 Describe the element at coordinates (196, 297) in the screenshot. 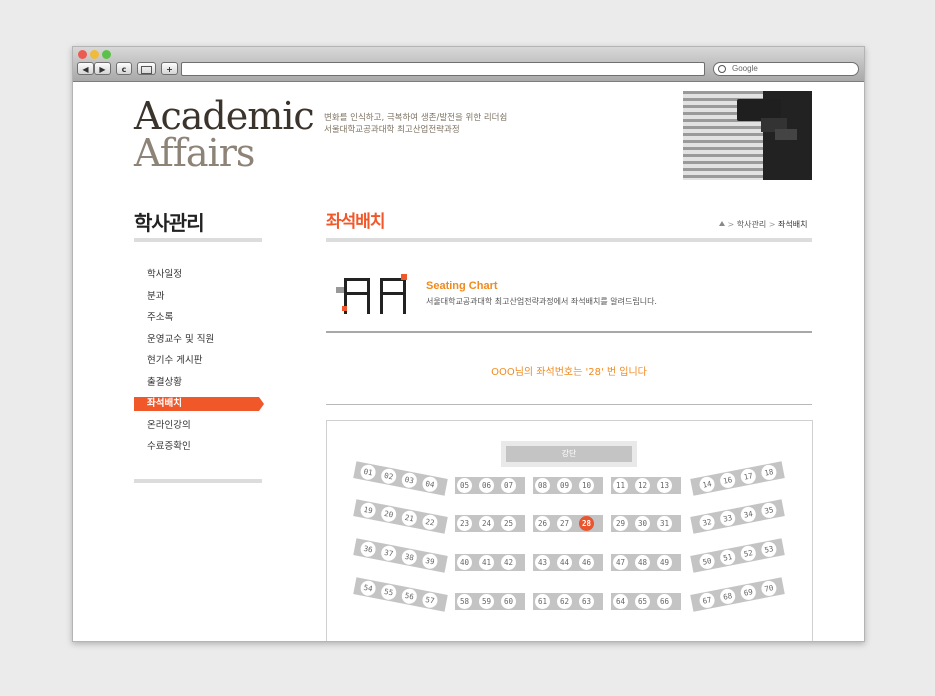

I see `sidebar-item-division: 분과` at that location.